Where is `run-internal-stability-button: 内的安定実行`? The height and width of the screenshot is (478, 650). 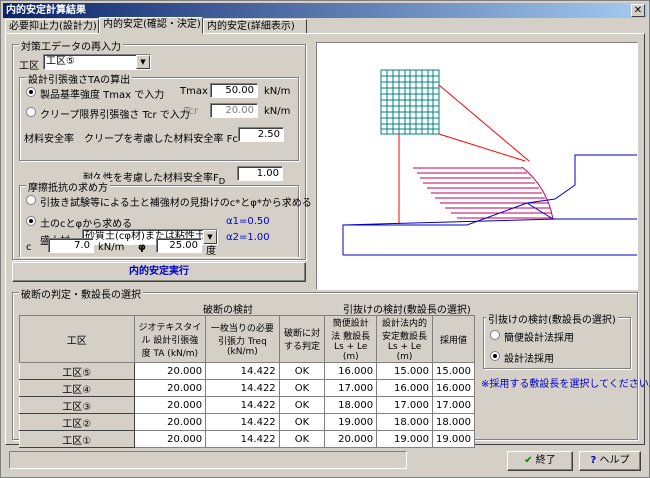
run-internal-stability-button: 内的安定実行 is located at coordinates (159, 272).